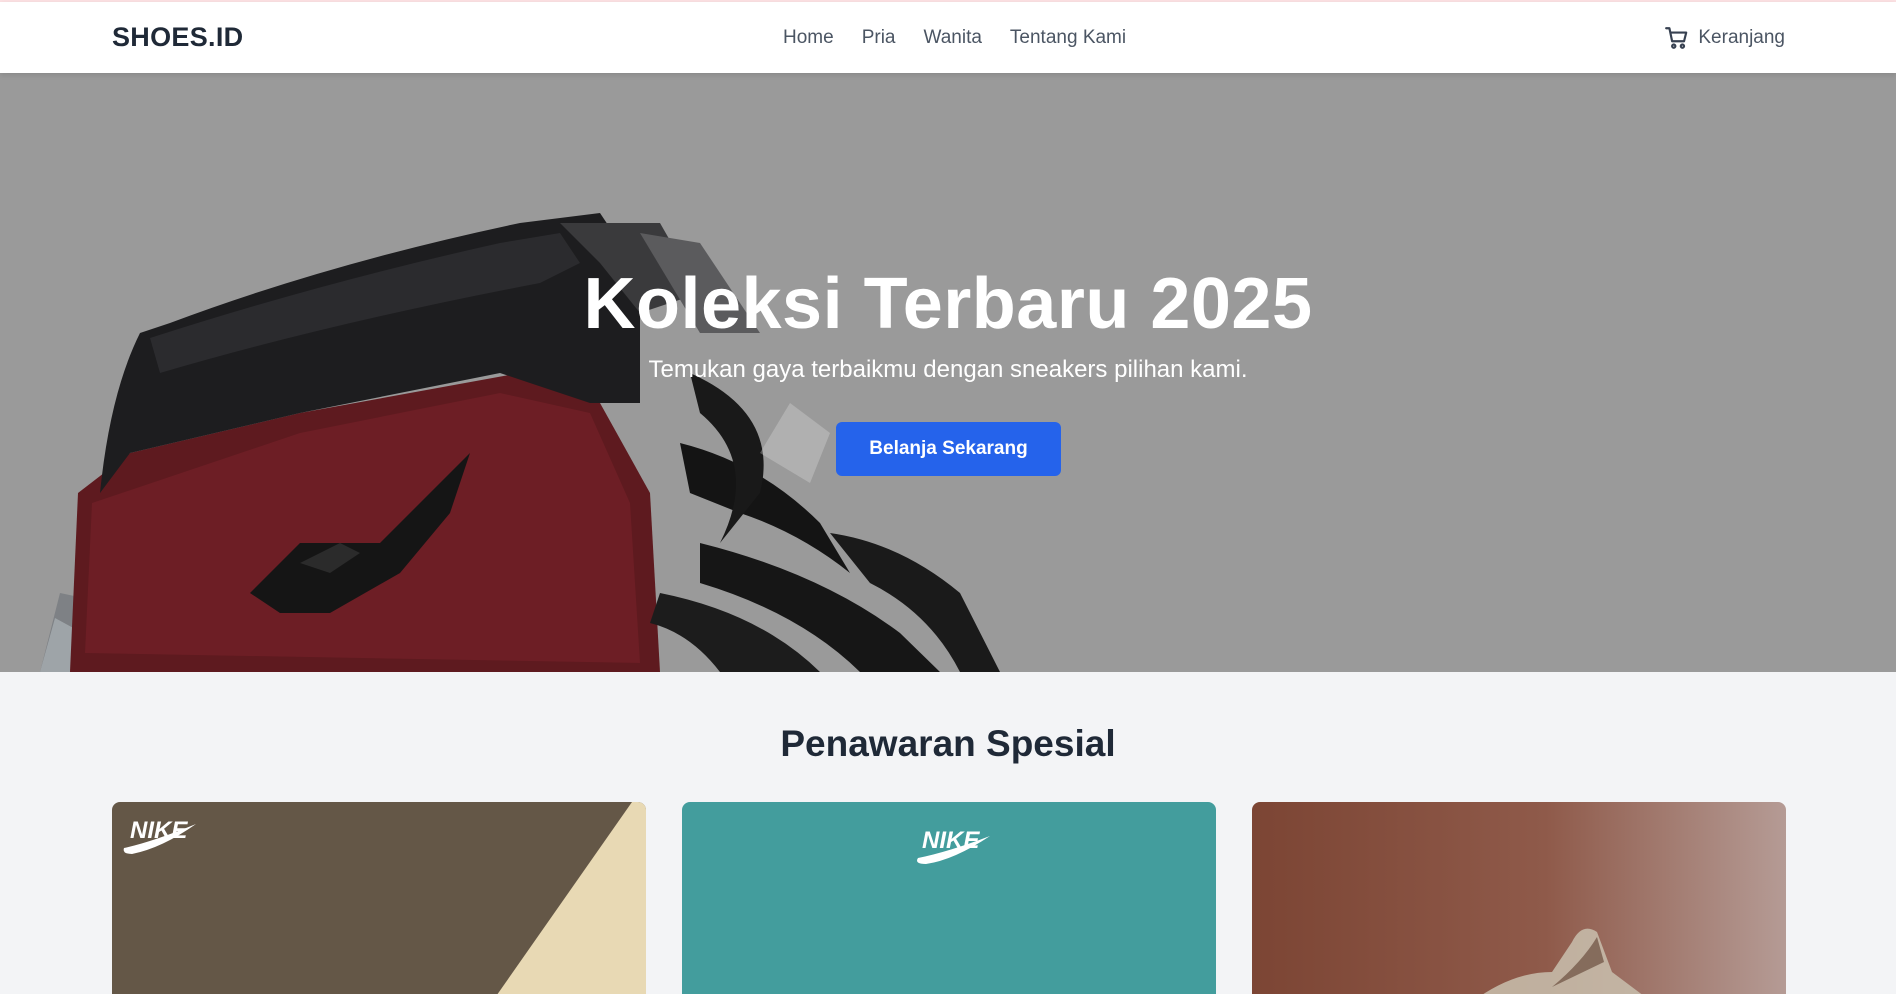 The height and width of the screenshot is (994, 1896). What do you see at coordinates (1068, 38) in the screenshot?
I see `nav-tentang-kami: Tentang Kami` at bounding box center [1068, 38].